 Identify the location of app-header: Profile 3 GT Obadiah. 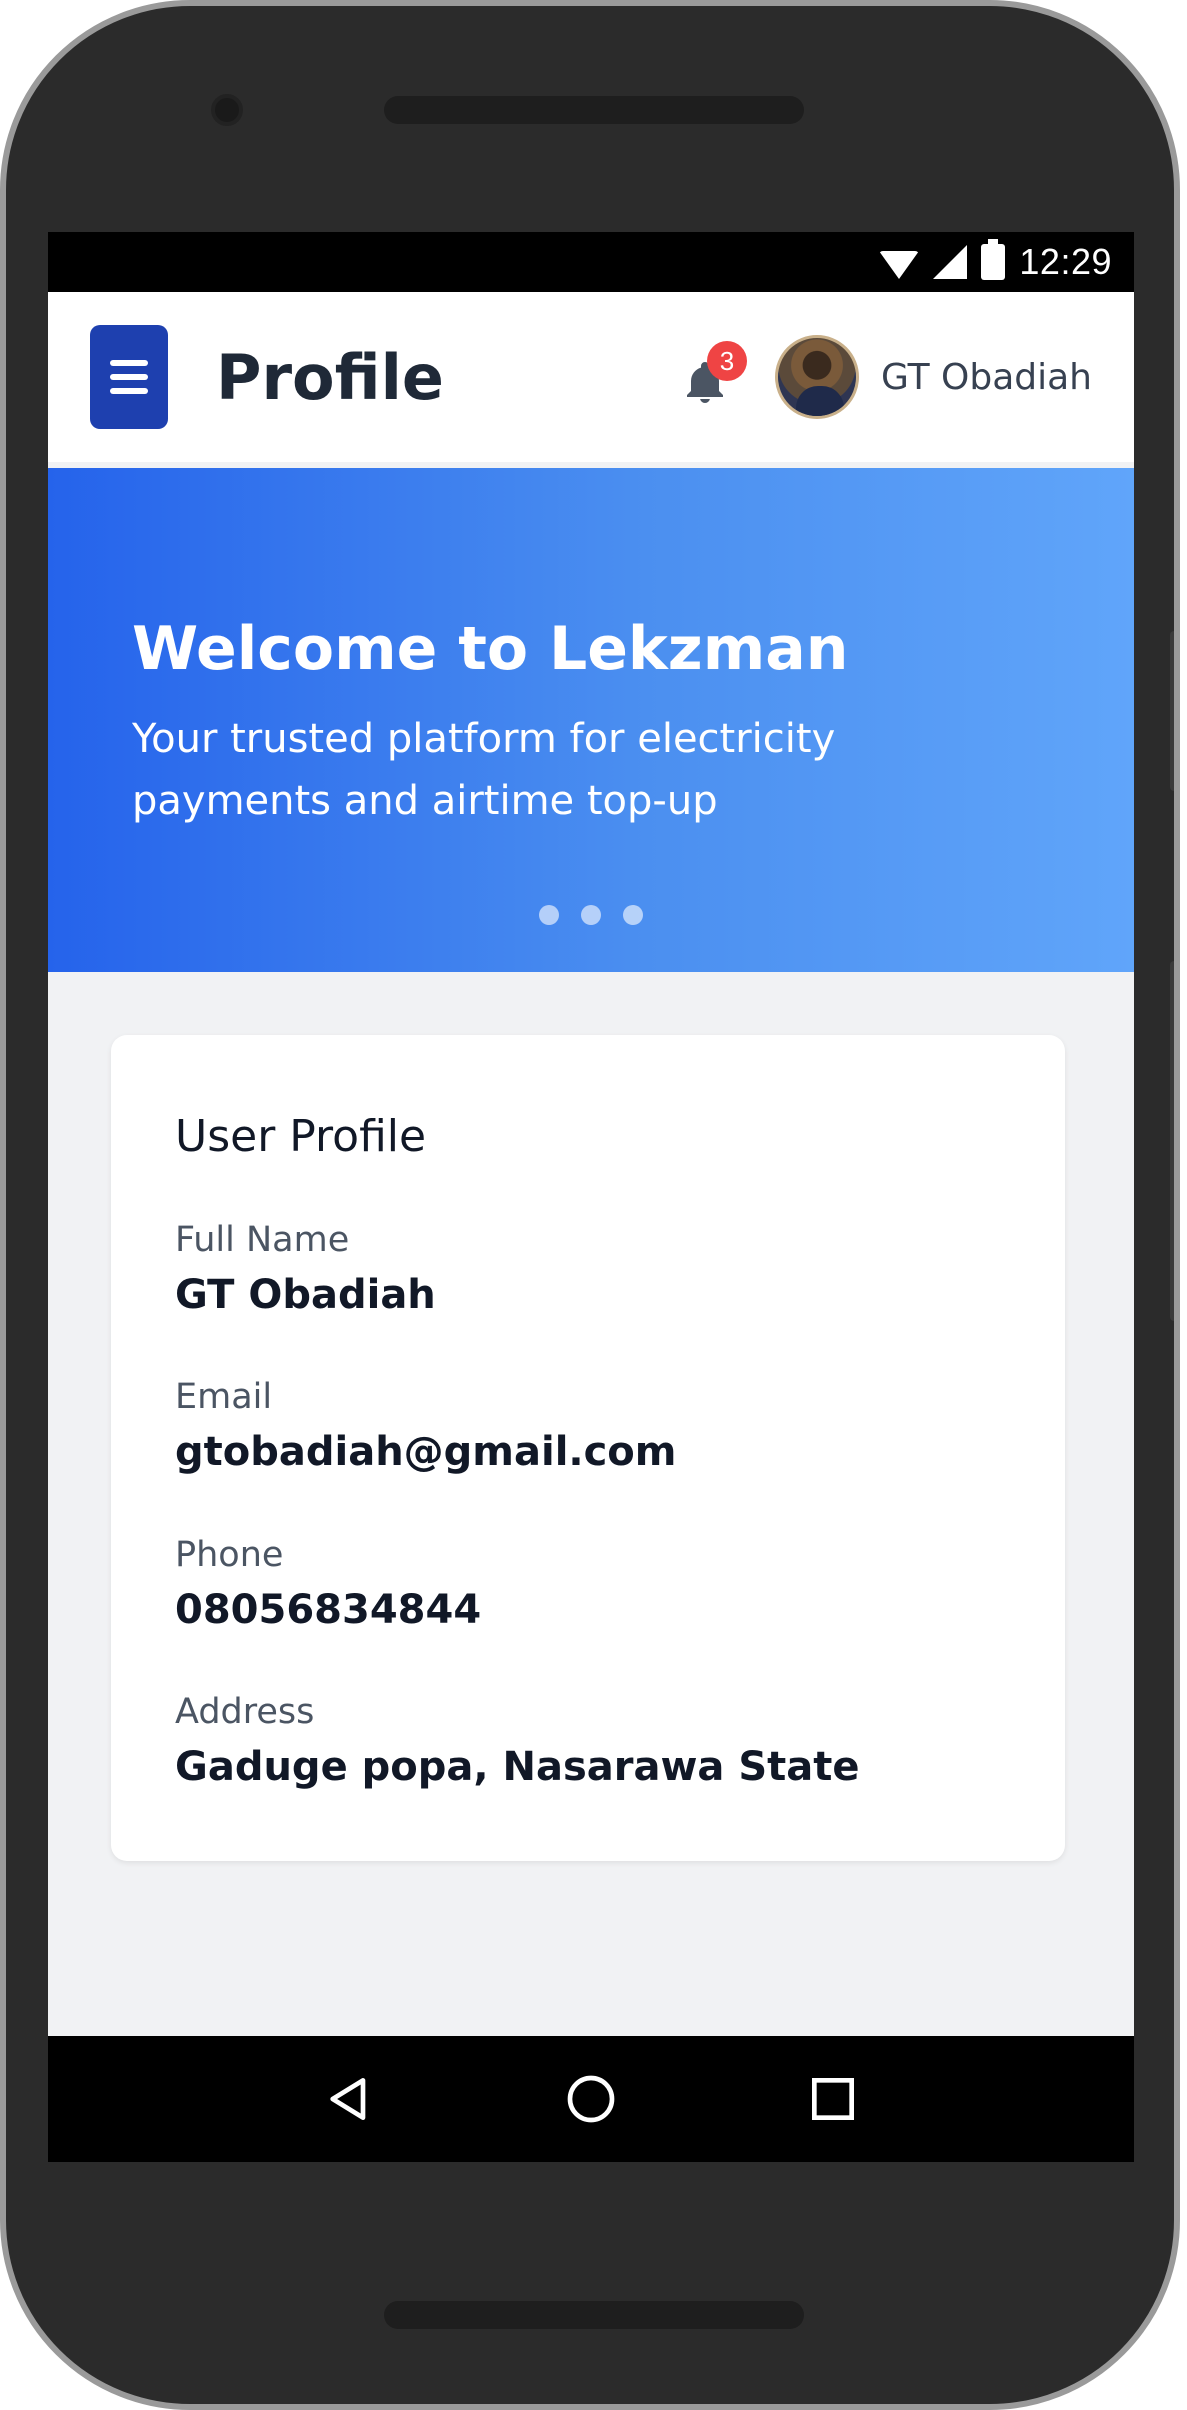
(591, 377).